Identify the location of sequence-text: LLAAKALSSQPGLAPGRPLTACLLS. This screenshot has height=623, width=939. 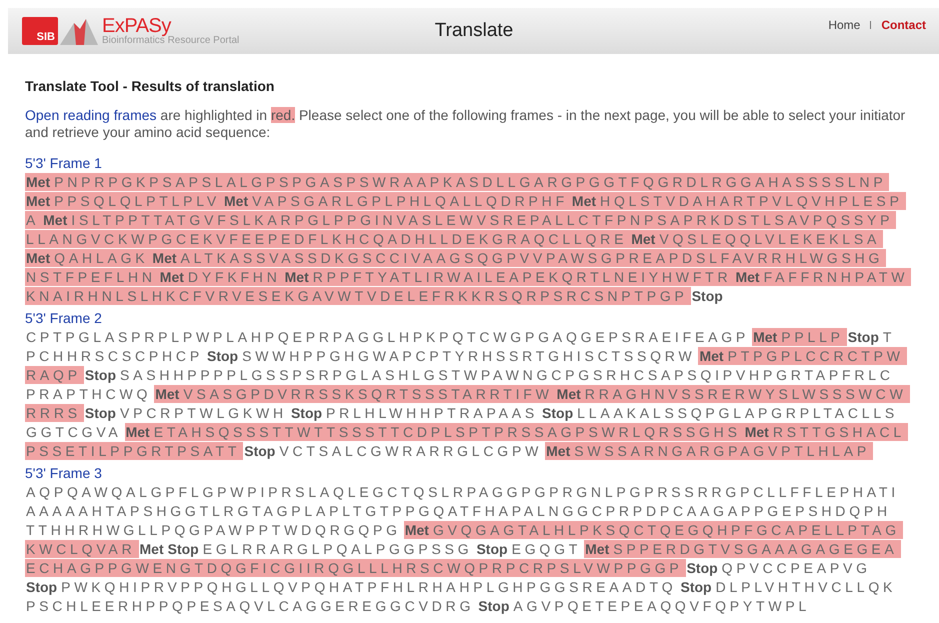
(738, 413).